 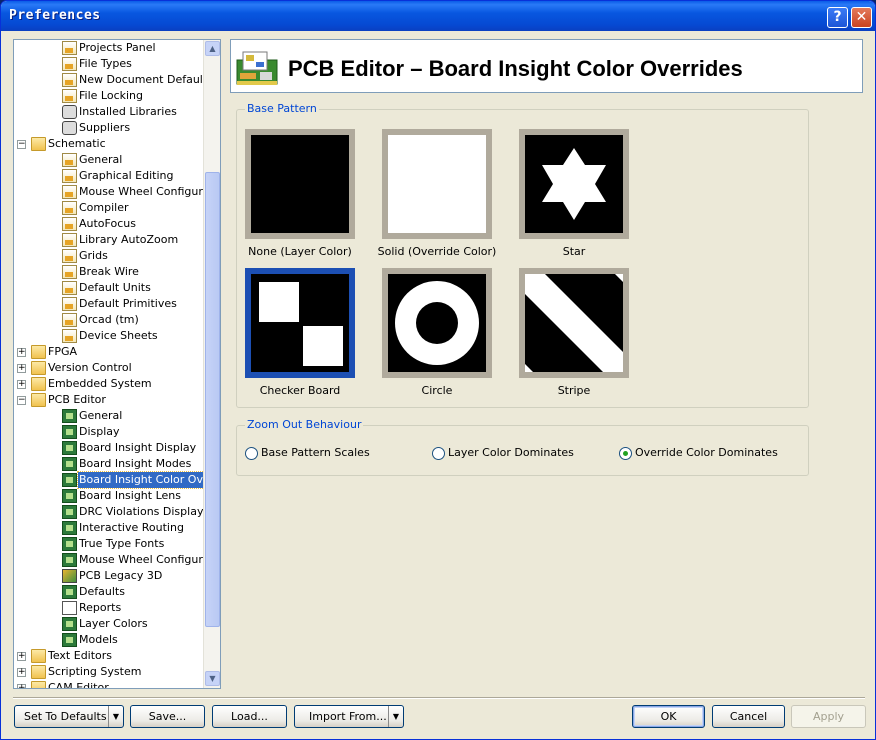 What do you see at coordinates (212, 678) in the screenshot?
I see `scroll-down-arrow-icon: ▼` at bounding box center [212, 678].